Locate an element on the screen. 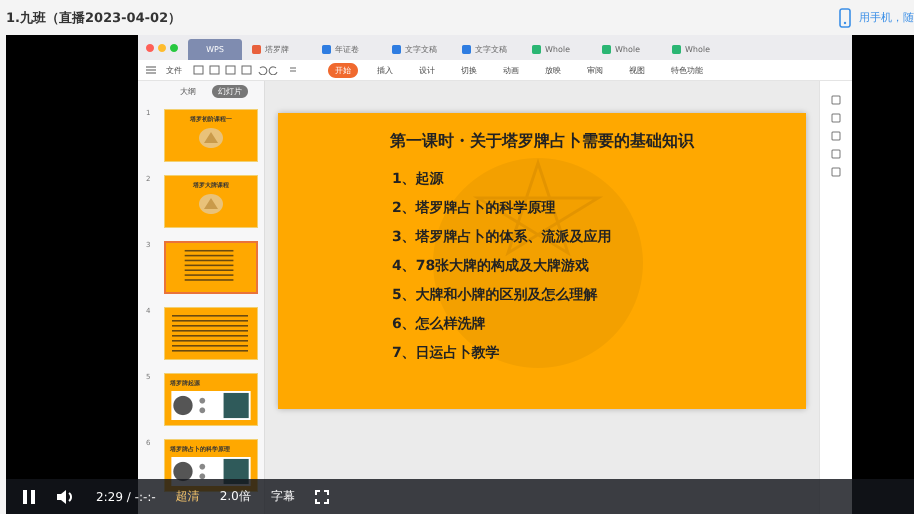 This screenshot has width=914, height=514. pause-button is located at coordinates (29, 496).